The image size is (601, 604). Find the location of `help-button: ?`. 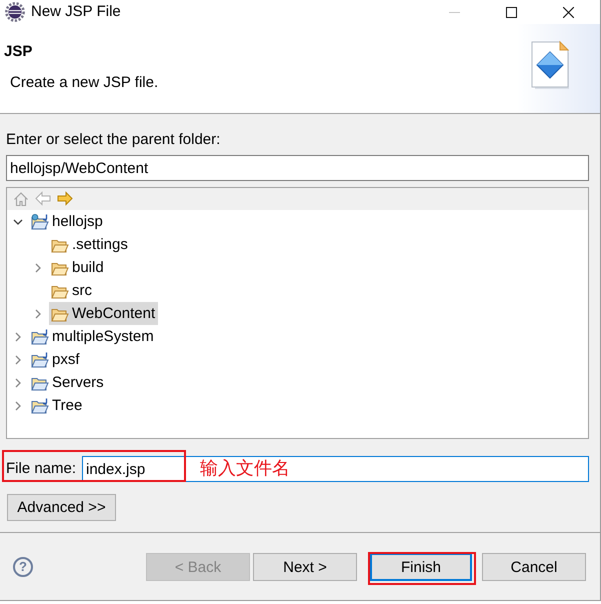

help-button: ? is located at coordinates (23, 567).